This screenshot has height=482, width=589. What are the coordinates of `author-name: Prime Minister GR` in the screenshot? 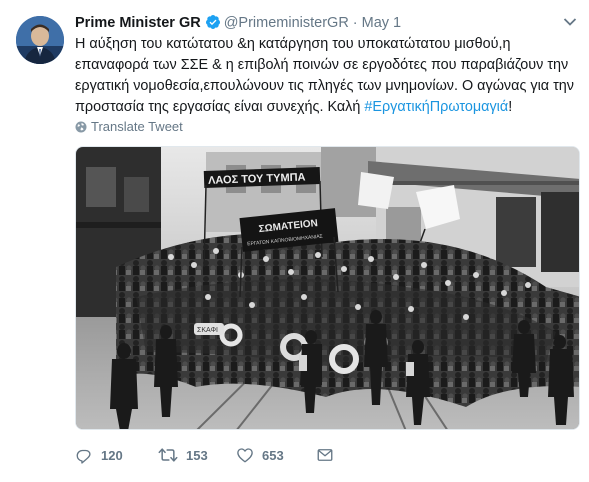 It's located at (138, 23).